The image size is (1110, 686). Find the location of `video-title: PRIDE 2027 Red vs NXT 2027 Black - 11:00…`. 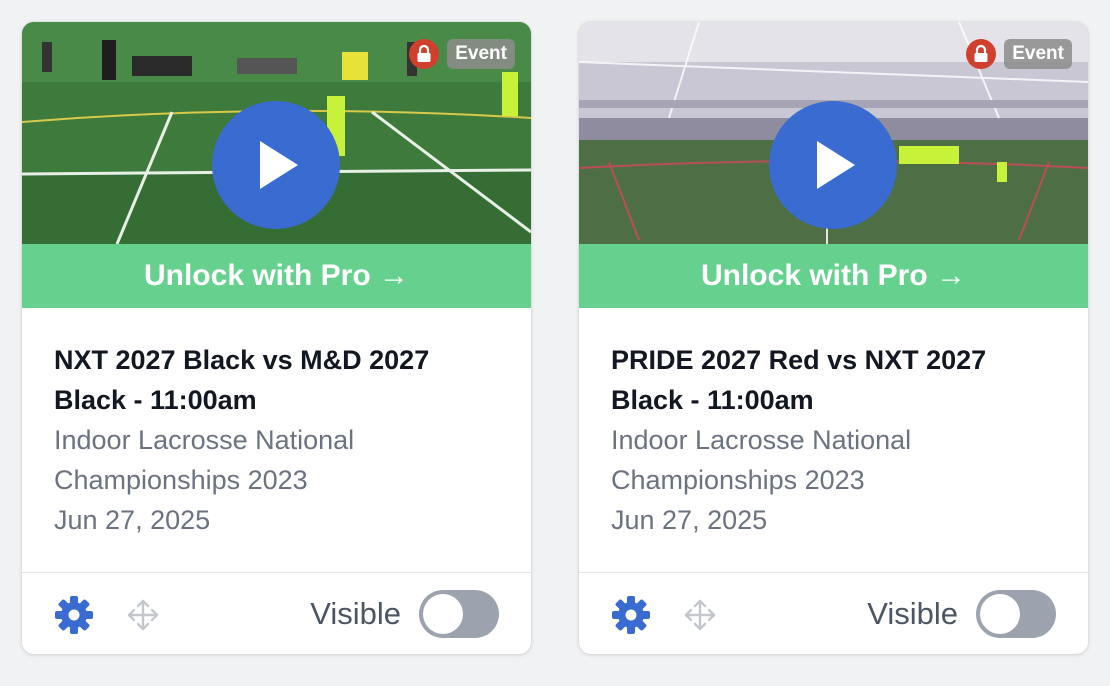

video-title: PRIDE 2027 Red vs NXT 2027 Black - 11:00… is located at coordinates (799, 380).